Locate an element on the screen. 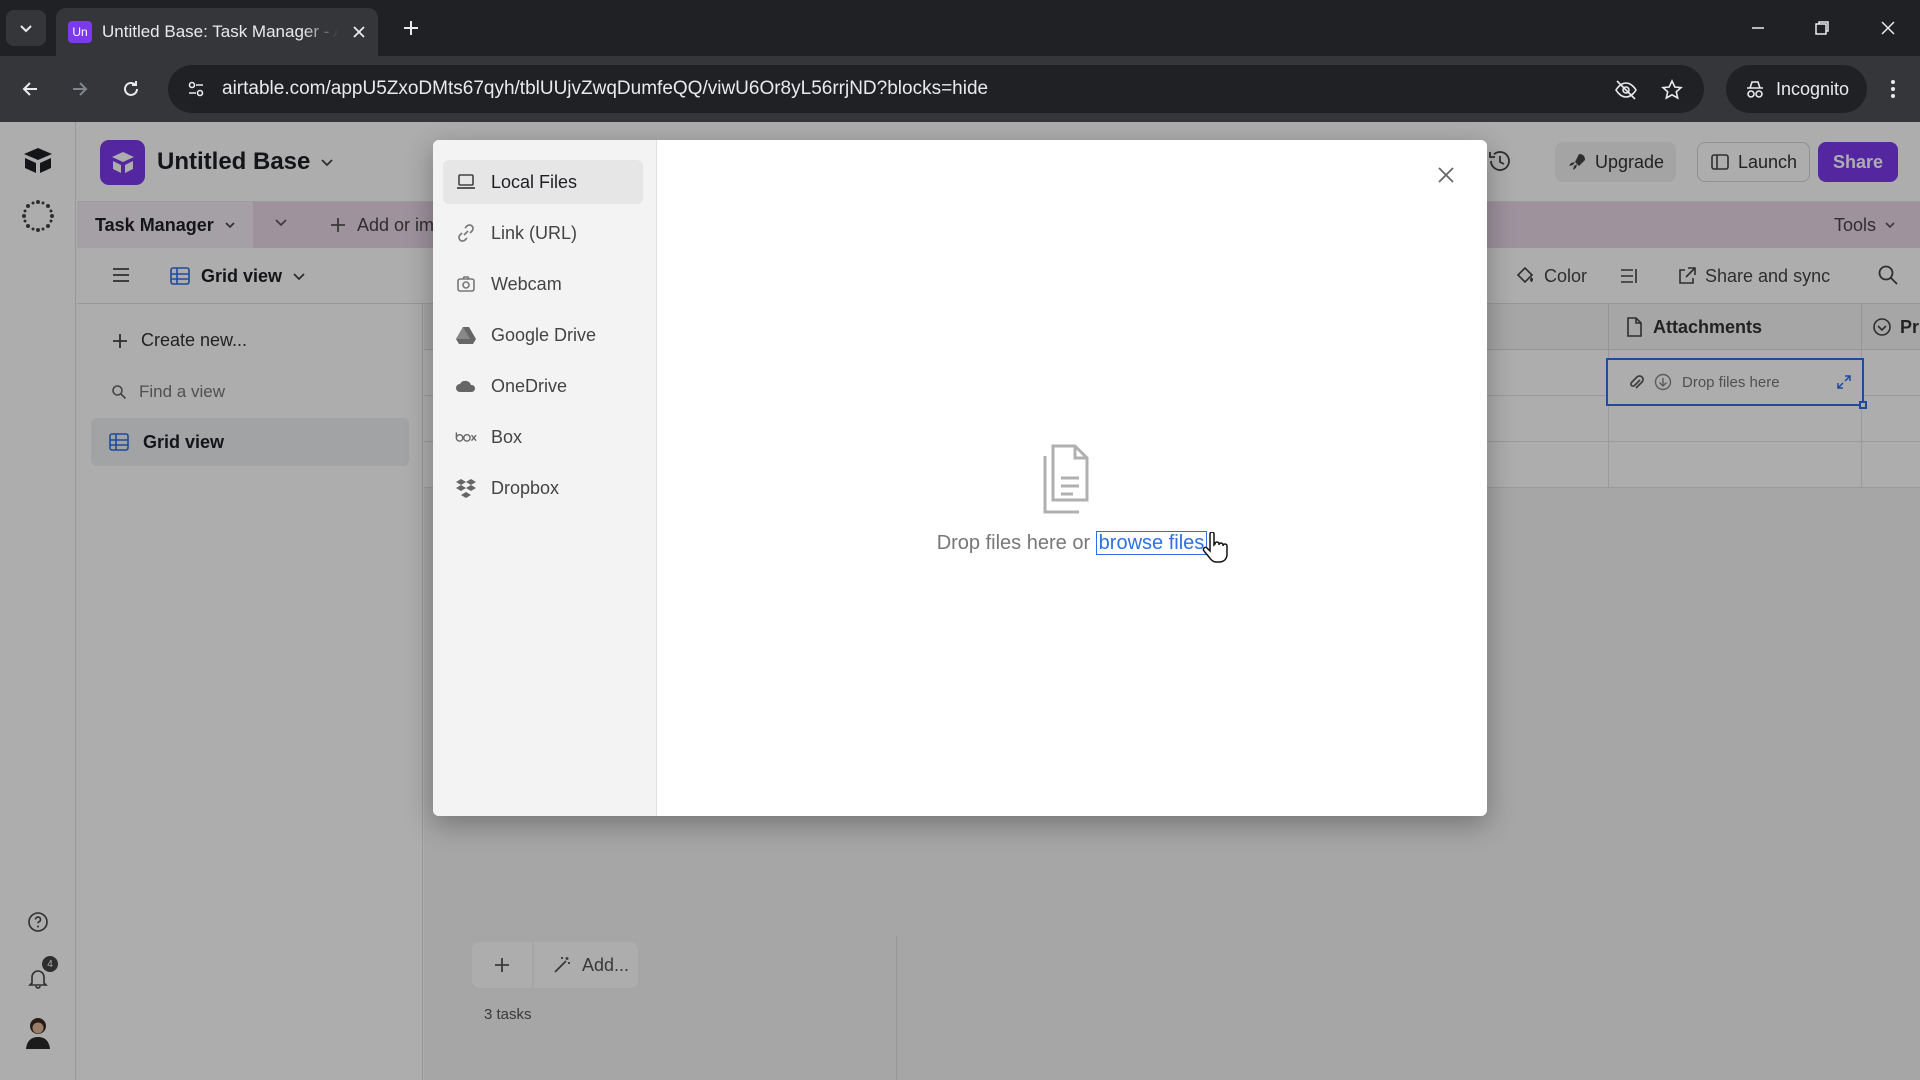 This screenshot has width=1920, height=1080. source-dropbox: Dropbox is located at coordinates (543, 488).